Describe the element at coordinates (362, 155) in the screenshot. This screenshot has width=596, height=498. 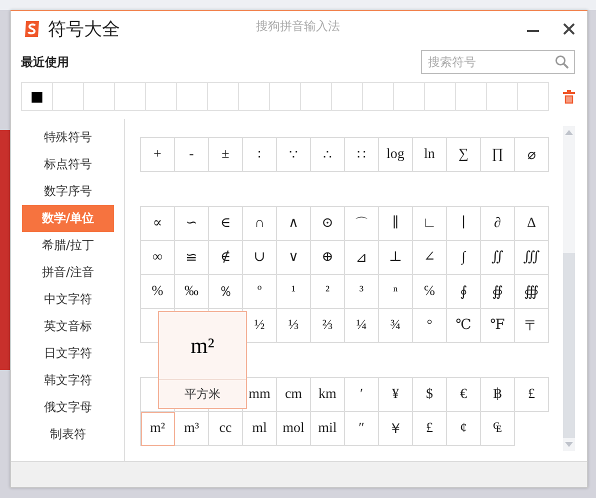
I see `symbol-cell: ∷` at that location.